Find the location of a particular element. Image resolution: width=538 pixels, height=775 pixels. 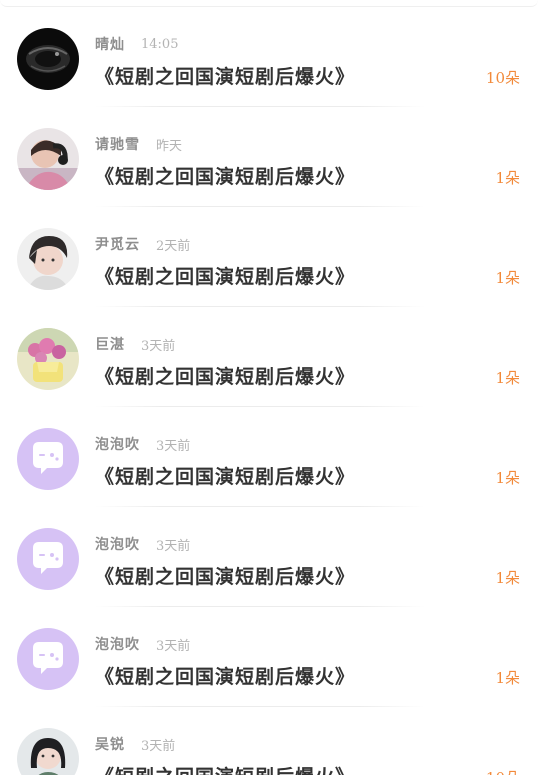

girl-photo-avatar-icon is located at coordinates (48, 751).